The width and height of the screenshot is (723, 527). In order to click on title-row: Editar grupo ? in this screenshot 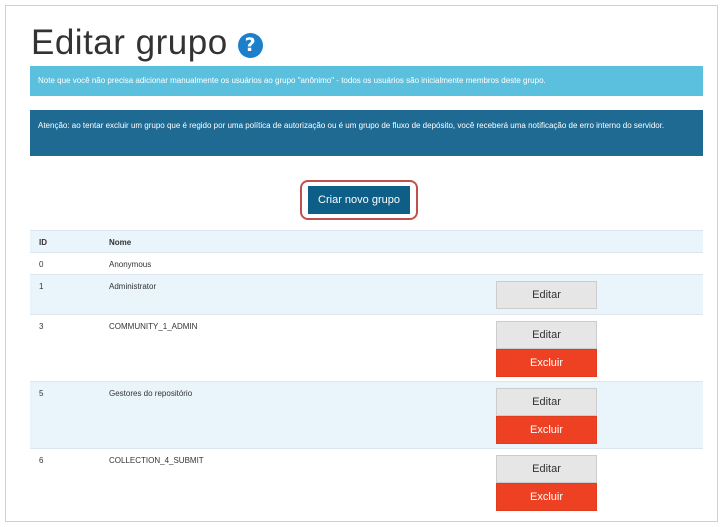, I will do `click(147, 43)`.